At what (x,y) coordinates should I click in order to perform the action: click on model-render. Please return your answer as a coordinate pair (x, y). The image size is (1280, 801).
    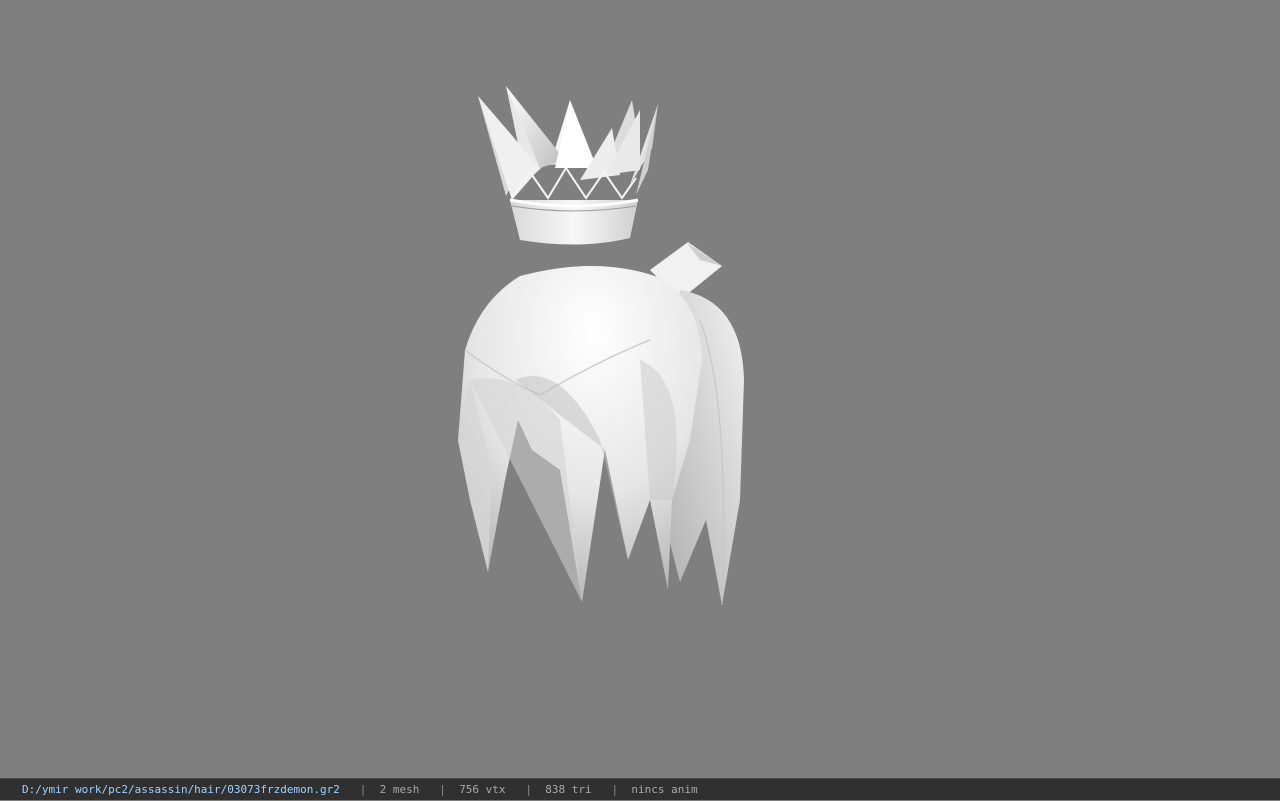
    Looking at the image, I should click on (601, 346).